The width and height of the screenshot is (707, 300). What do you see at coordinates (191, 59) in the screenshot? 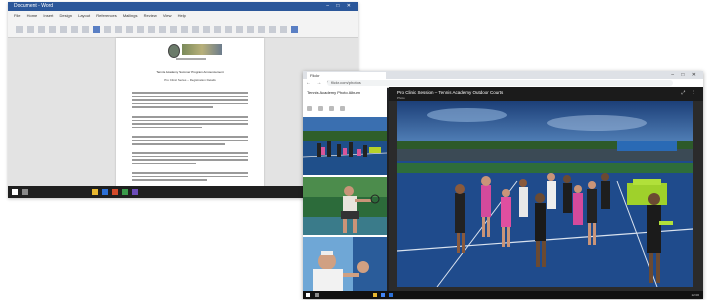
I see `banner-caption` at bounding box center [191, 59].